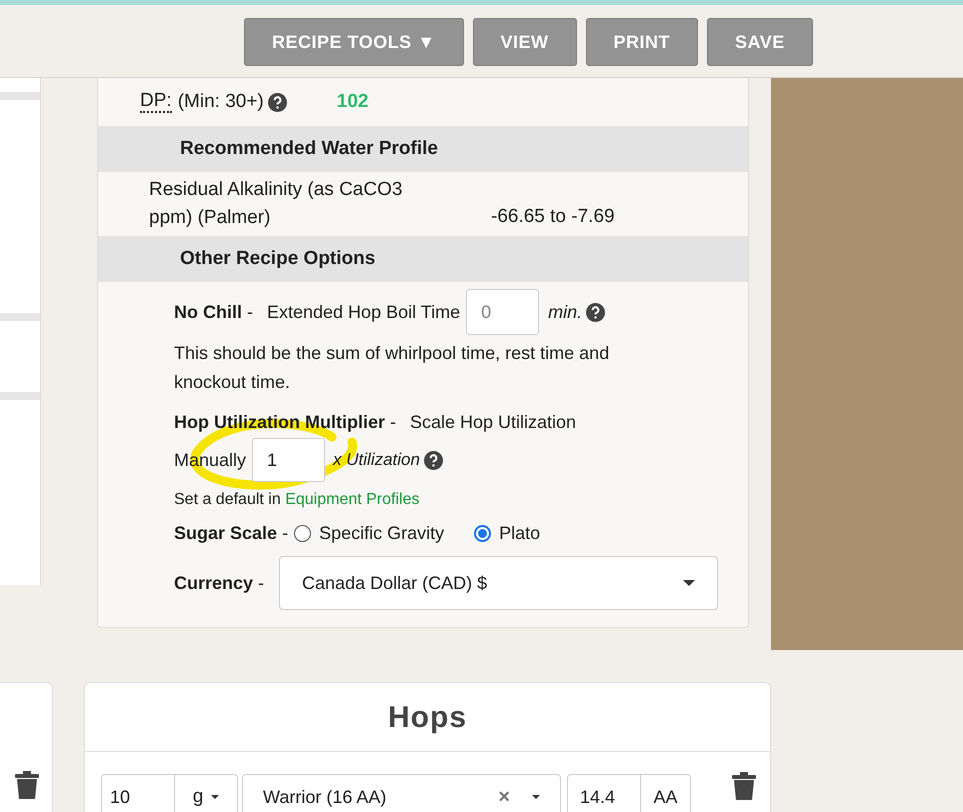 This screenshot has height=812, width=963. Describe the element at coordinates (504, 797) in the screenshot. I see `clear-icon: ×` at that location.